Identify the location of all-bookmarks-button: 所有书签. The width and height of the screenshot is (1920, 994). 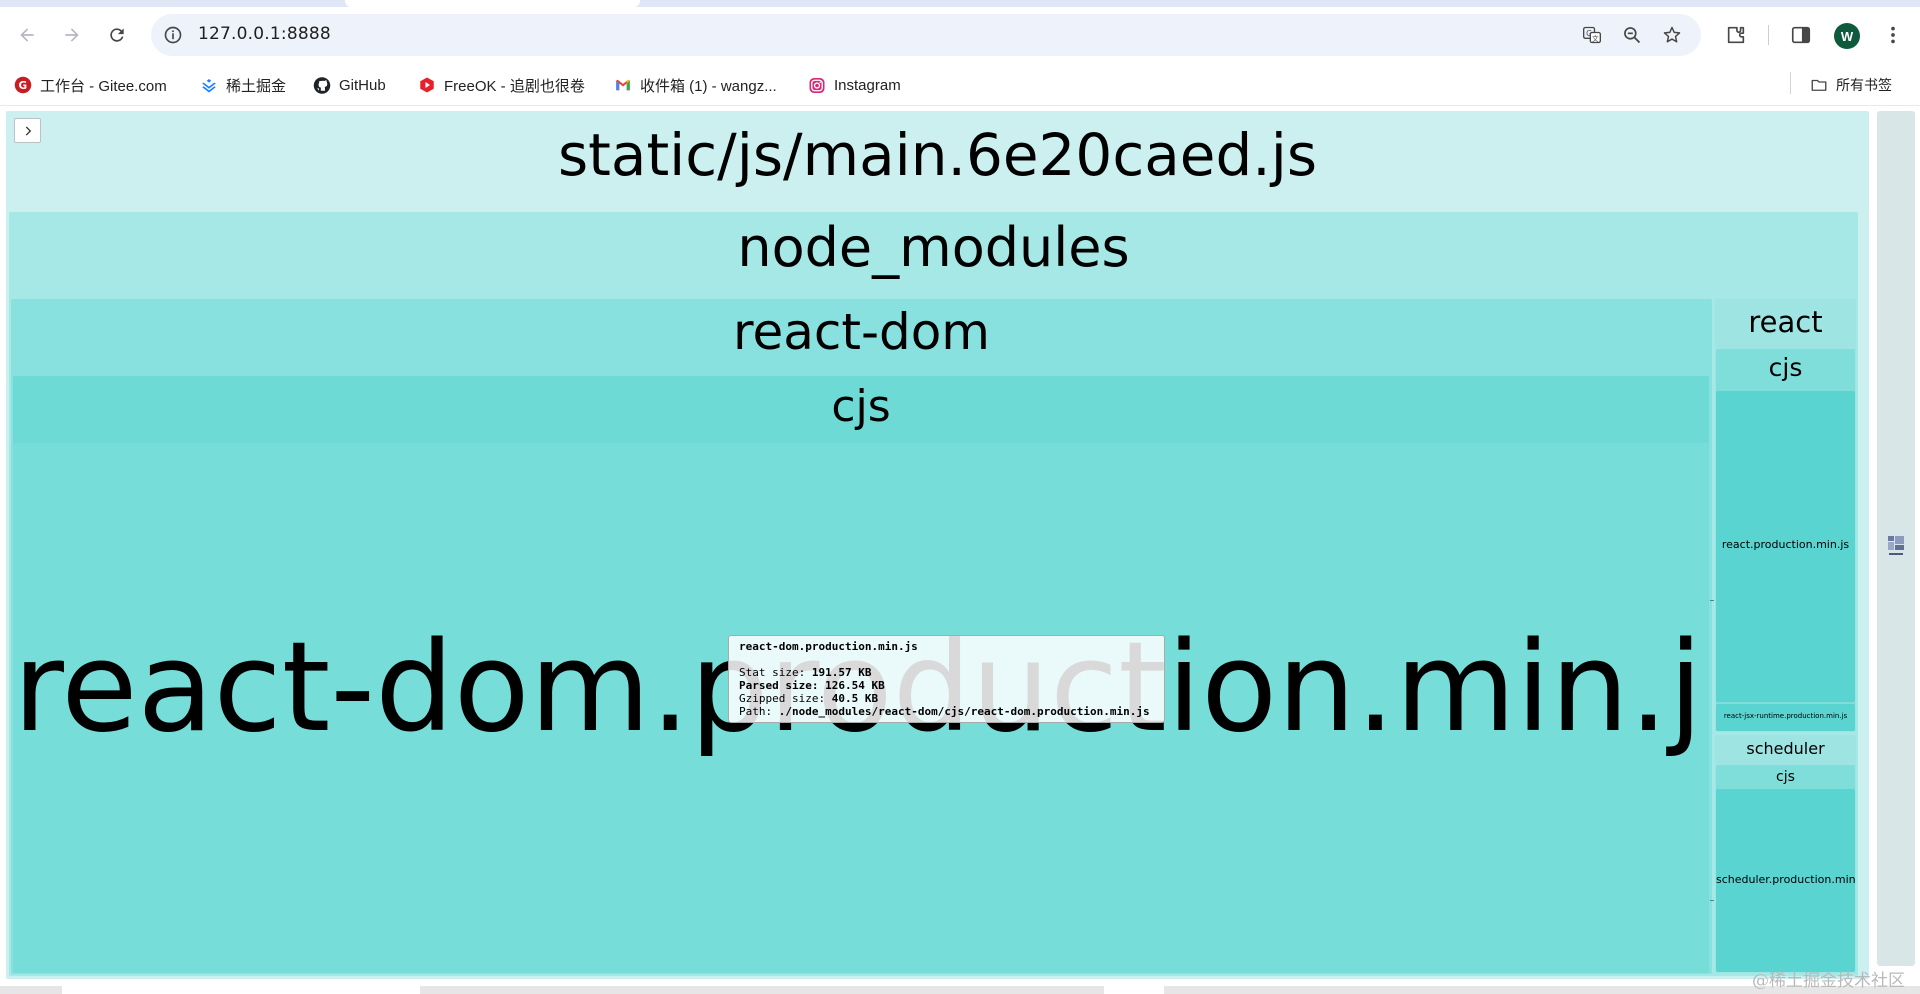
(1851, 85).